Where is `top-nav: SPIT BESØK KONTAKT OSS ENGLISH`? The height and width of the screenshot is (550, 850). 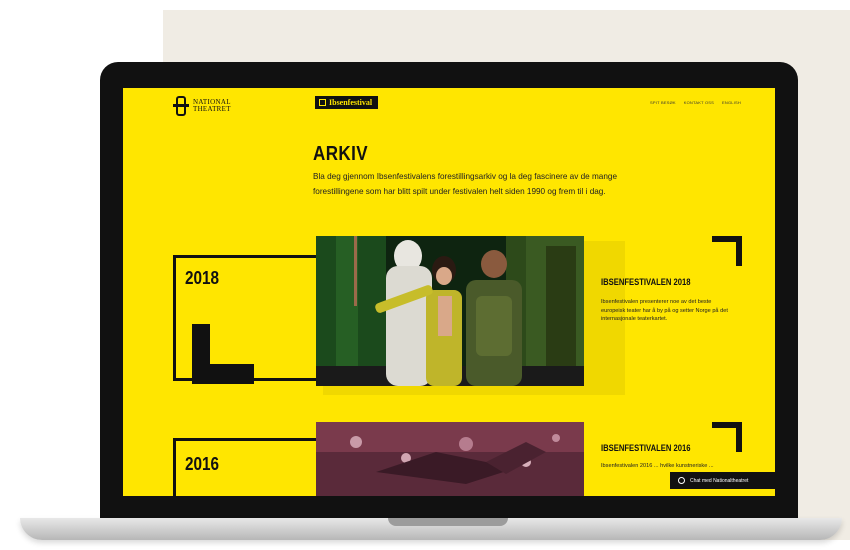
top-nav: SPIT BESØK KONTAKT OSS ENGLISH is located at coordinates (695, 102).